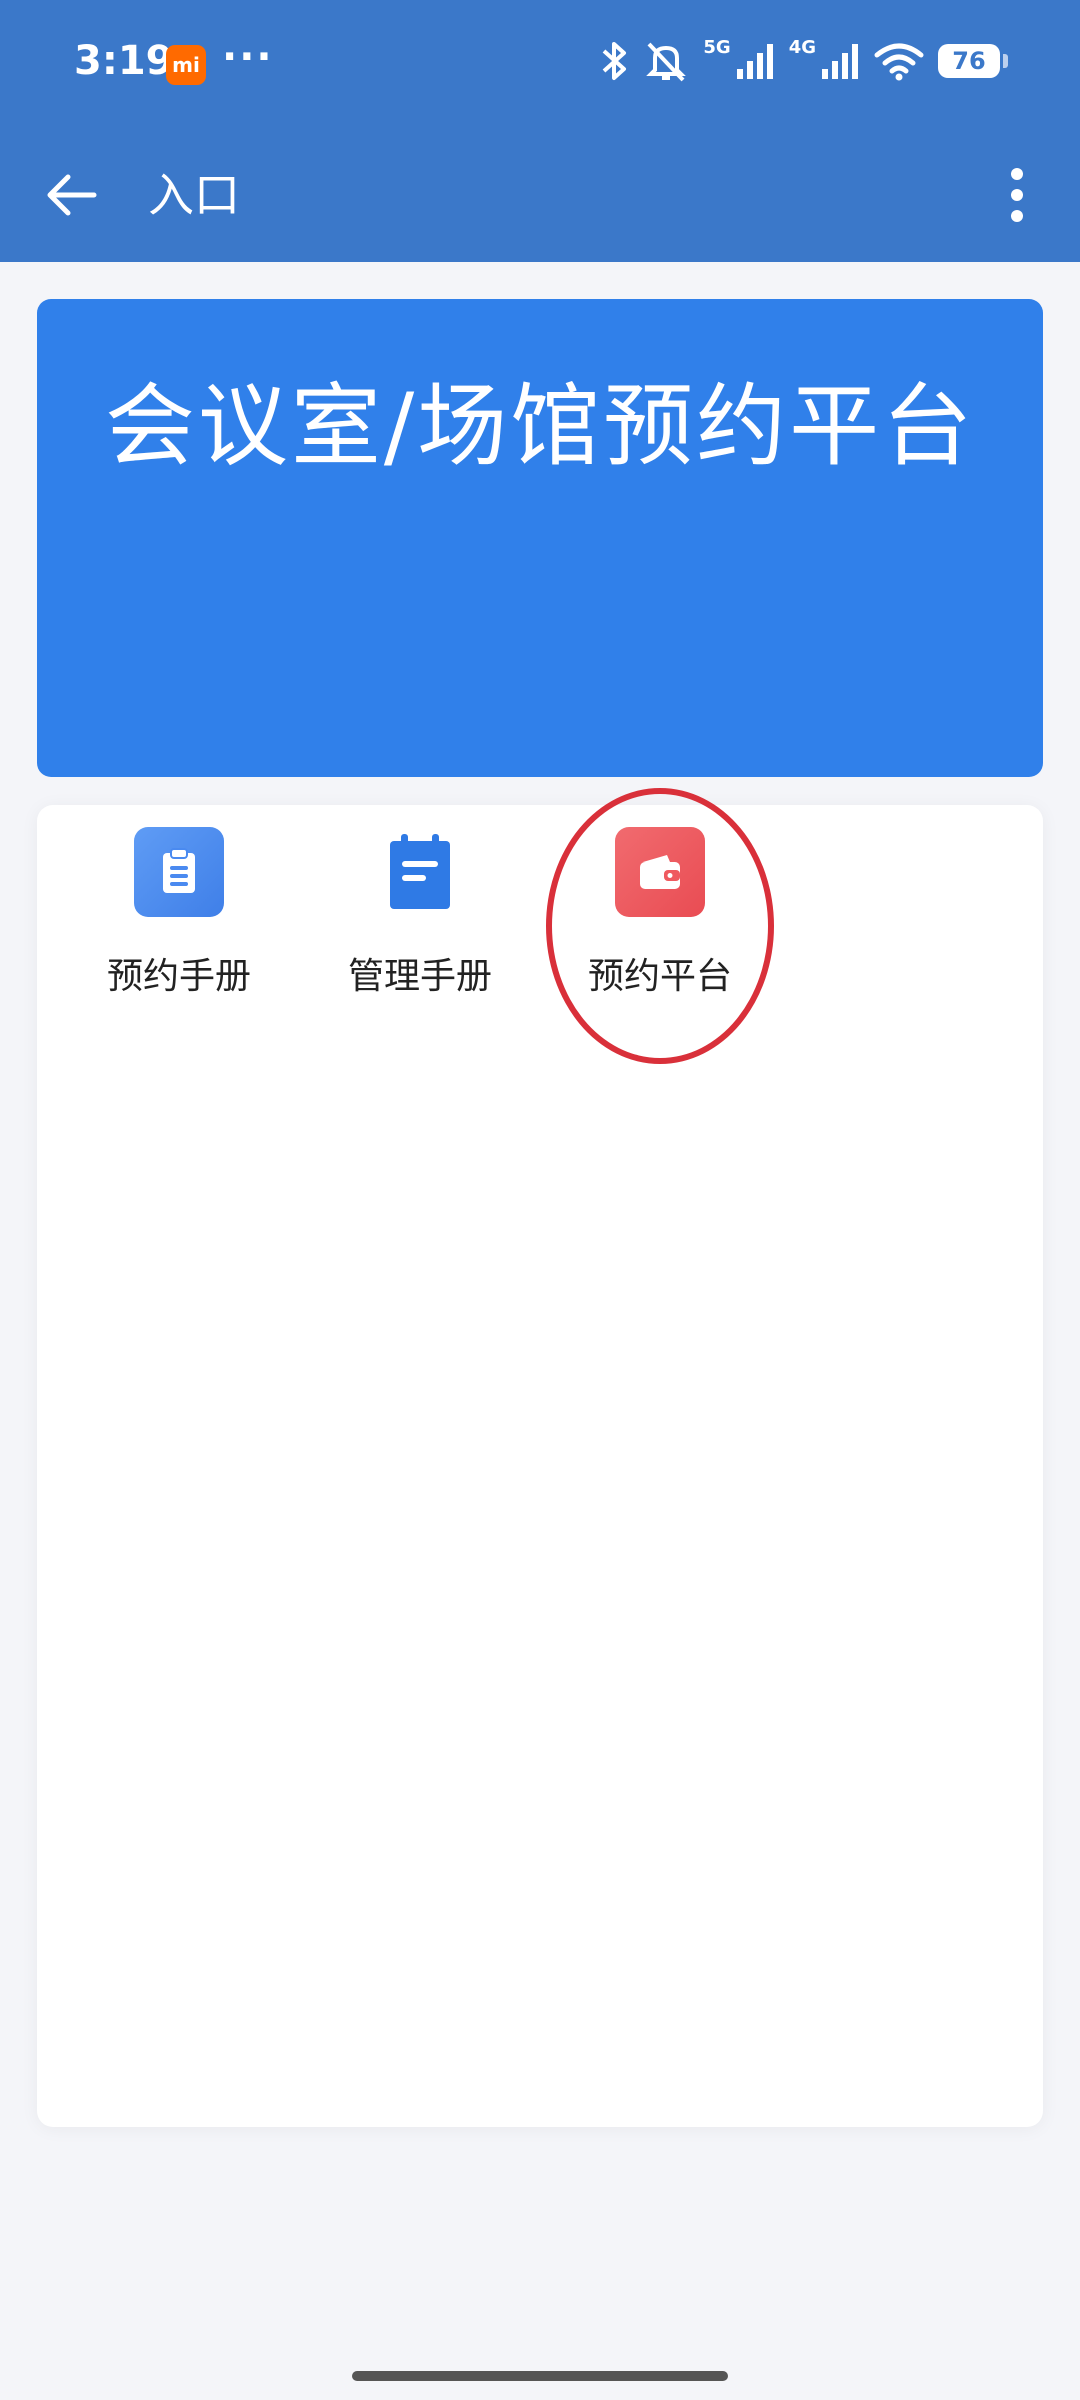 The image size is (1080, 2400). I want to click on bluetooth-icon, so click(615, 61).